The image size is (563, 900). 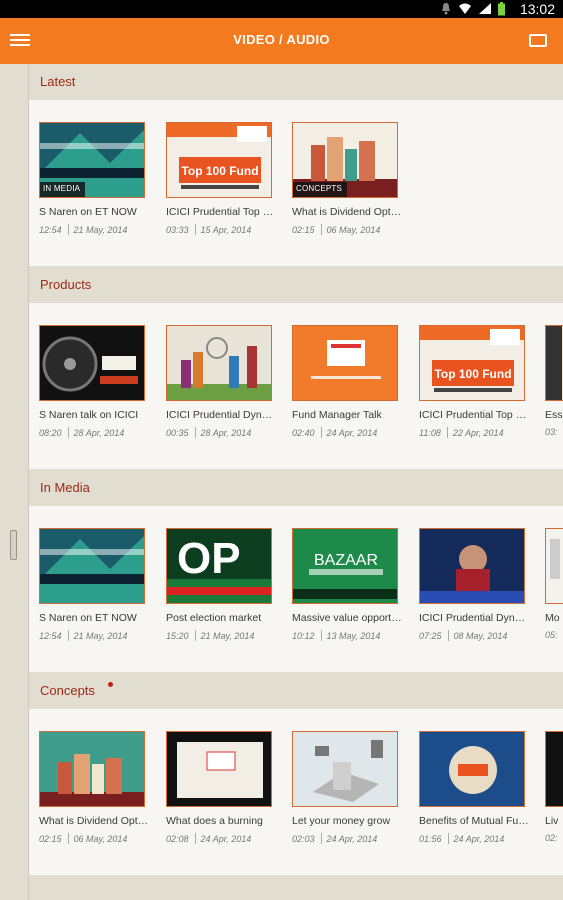 I want to click on video-card: Liv 02:, so click(x=554, y=787).